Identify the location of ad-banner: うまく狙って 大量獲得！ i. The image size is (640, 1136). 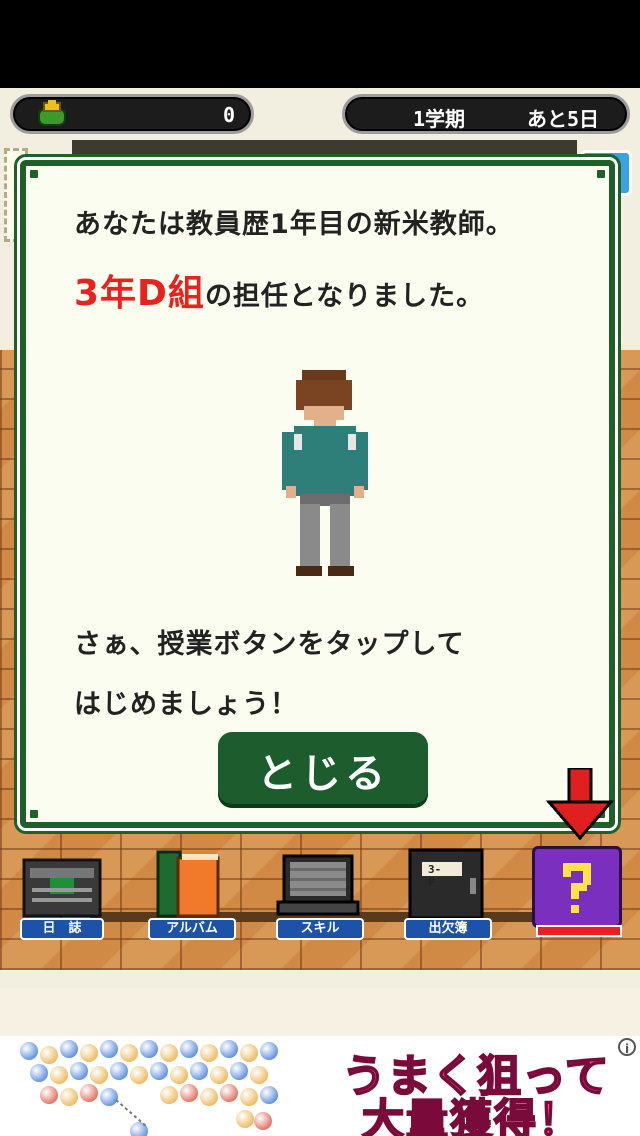
(320, 1086).